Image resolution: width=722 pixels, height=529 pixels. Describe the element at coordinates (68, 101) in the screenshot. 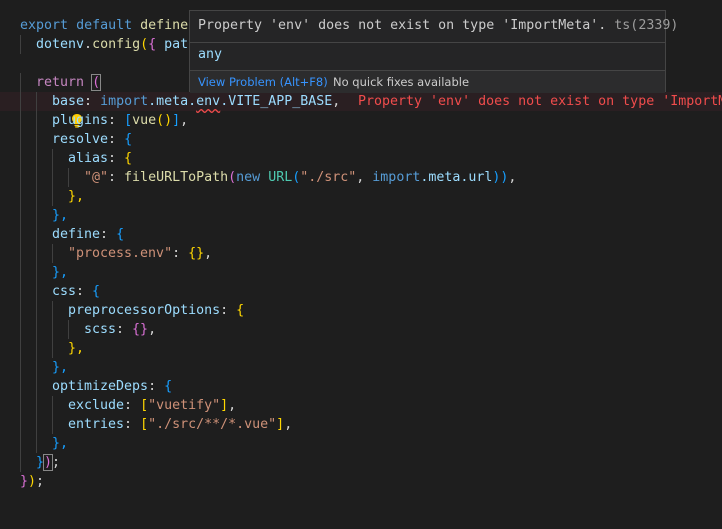

I see `property: base` at that location.